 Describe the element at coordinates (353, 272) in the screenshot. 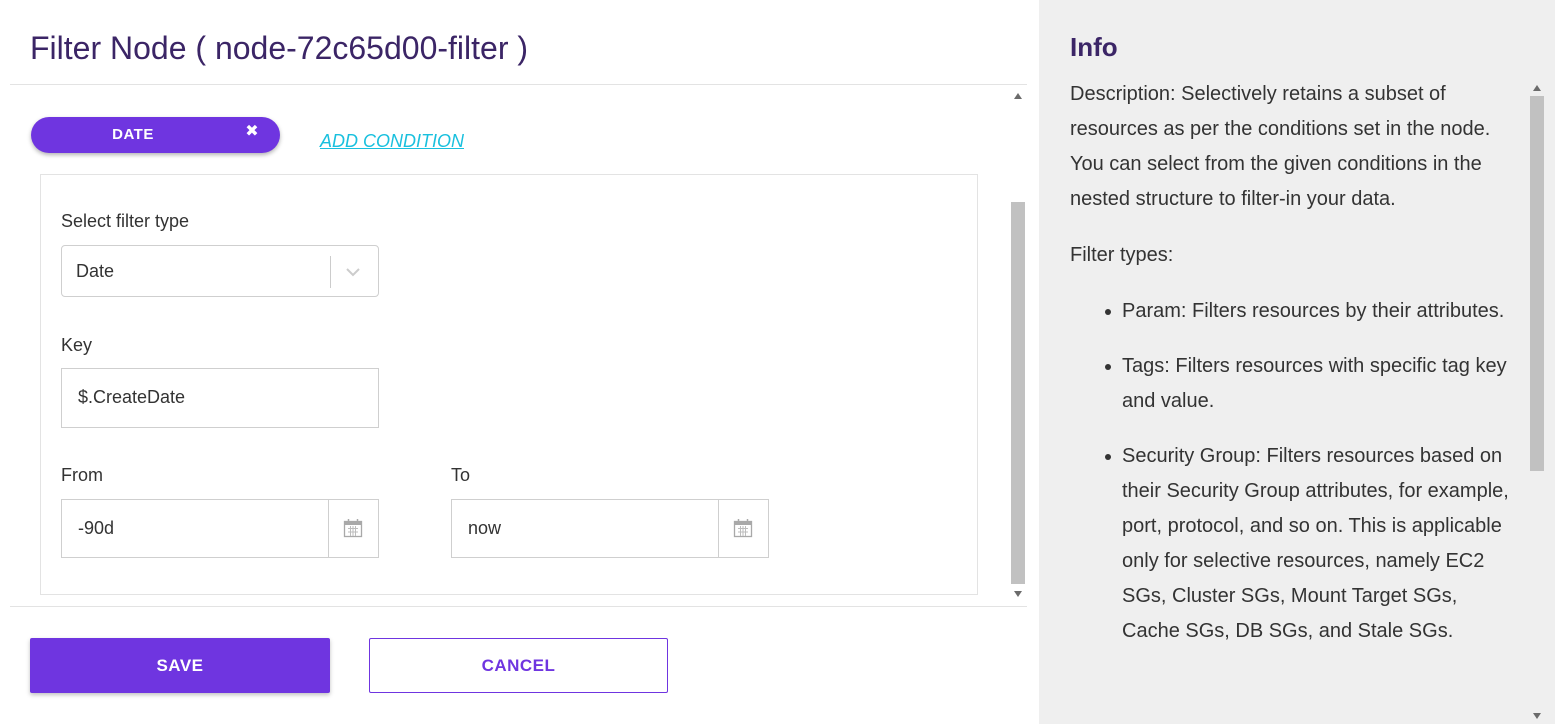

I see `chevron-down-icon` at that location.